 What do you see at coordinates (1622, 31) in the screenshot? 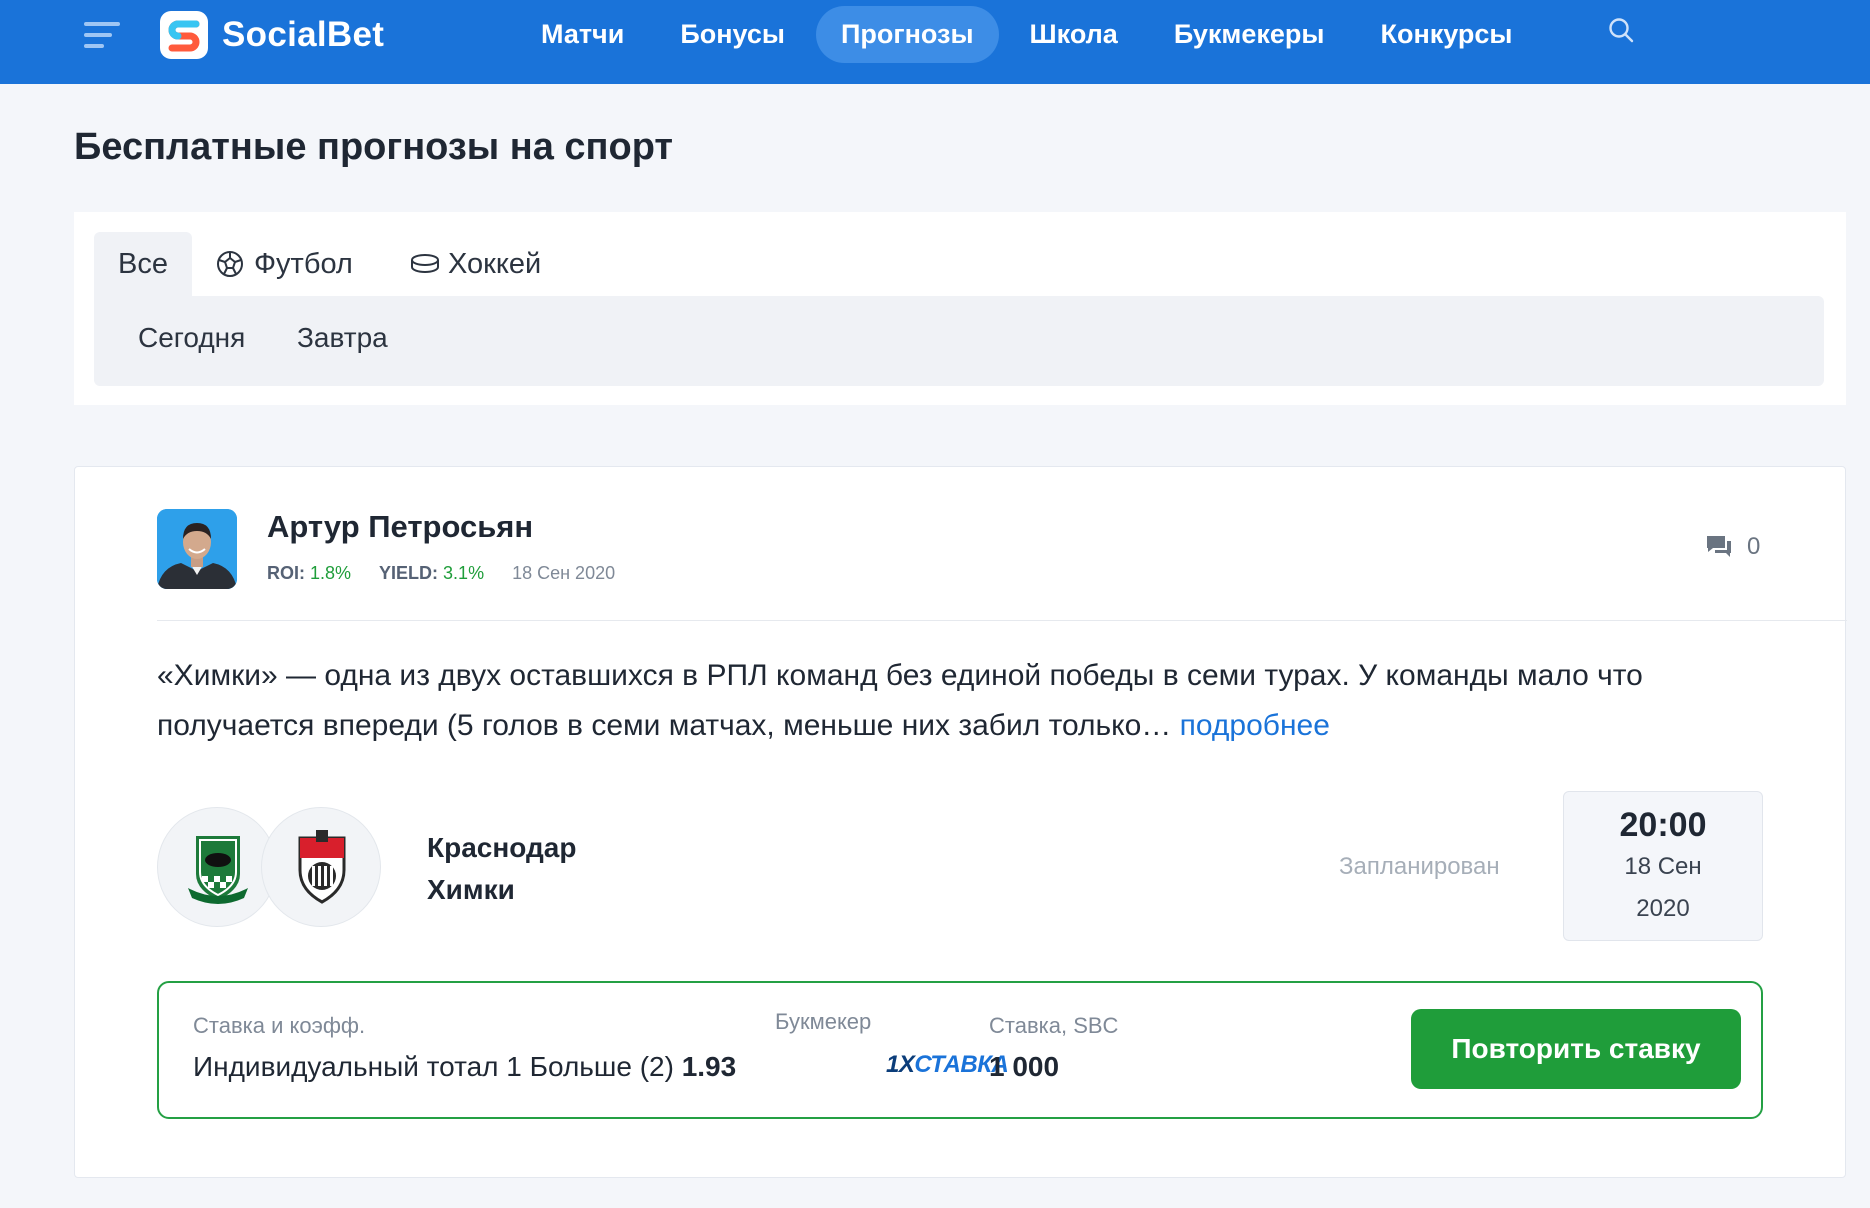
I see `search-icon` at bounding box center [1622, 31].